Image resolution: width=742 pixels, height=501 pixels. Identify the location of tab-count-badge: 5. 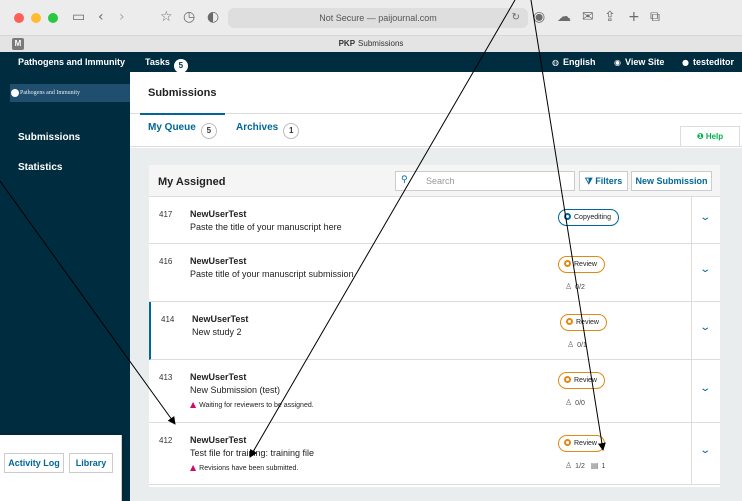
(208, 131).